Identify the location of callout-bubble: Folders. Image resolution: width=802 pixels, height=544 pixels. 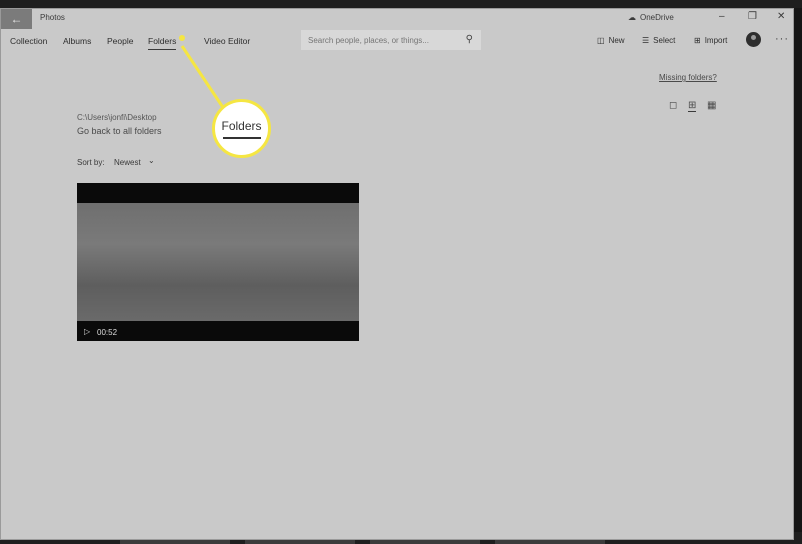
(241, 128).